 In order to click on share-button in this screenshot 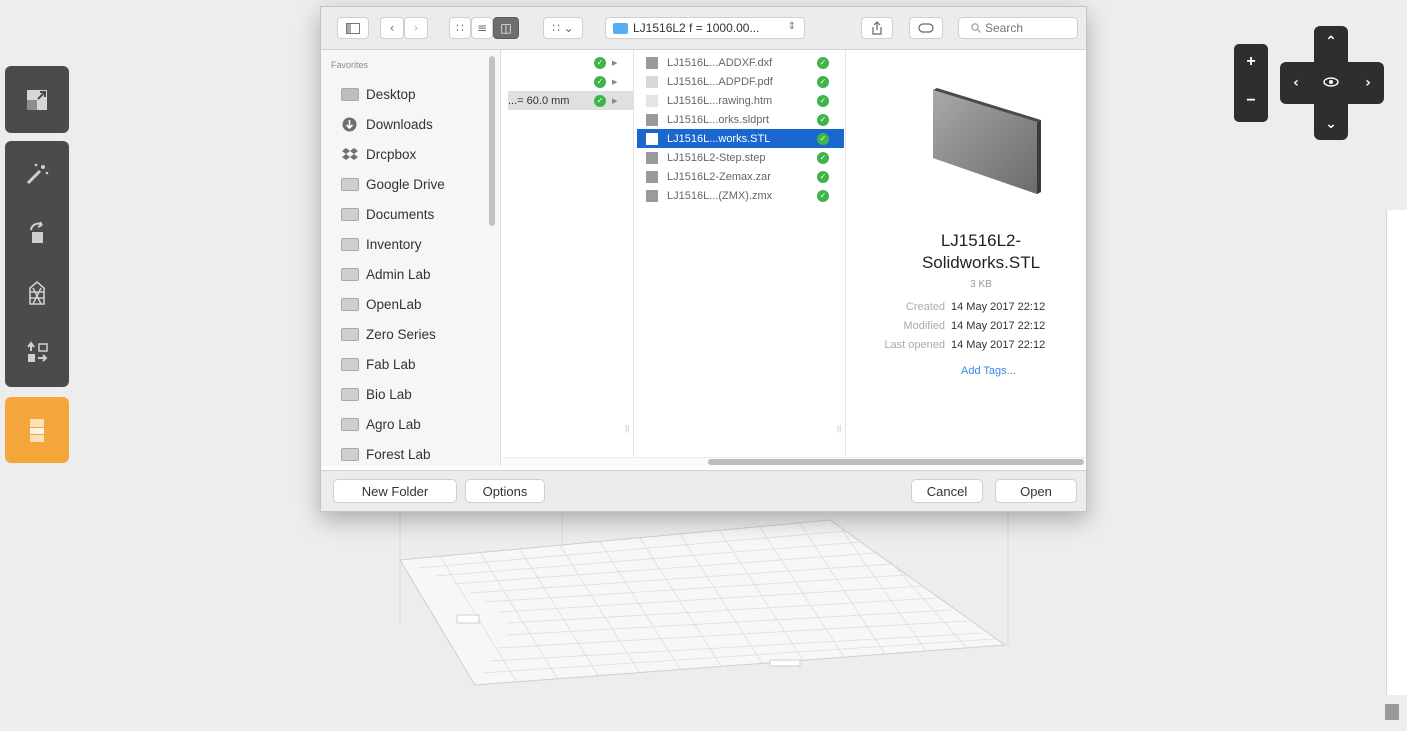, I will do `click(877, 28)`.